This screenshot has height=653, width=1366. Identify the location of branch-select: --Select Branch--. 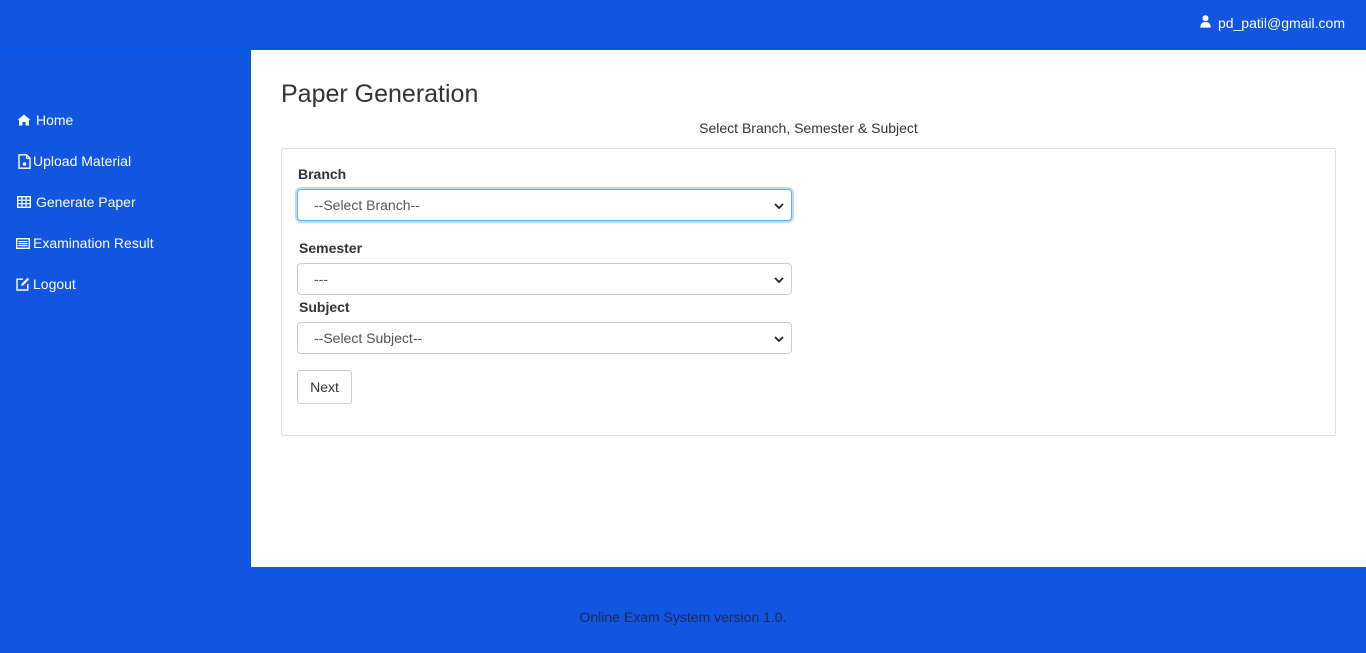
(544, 205).